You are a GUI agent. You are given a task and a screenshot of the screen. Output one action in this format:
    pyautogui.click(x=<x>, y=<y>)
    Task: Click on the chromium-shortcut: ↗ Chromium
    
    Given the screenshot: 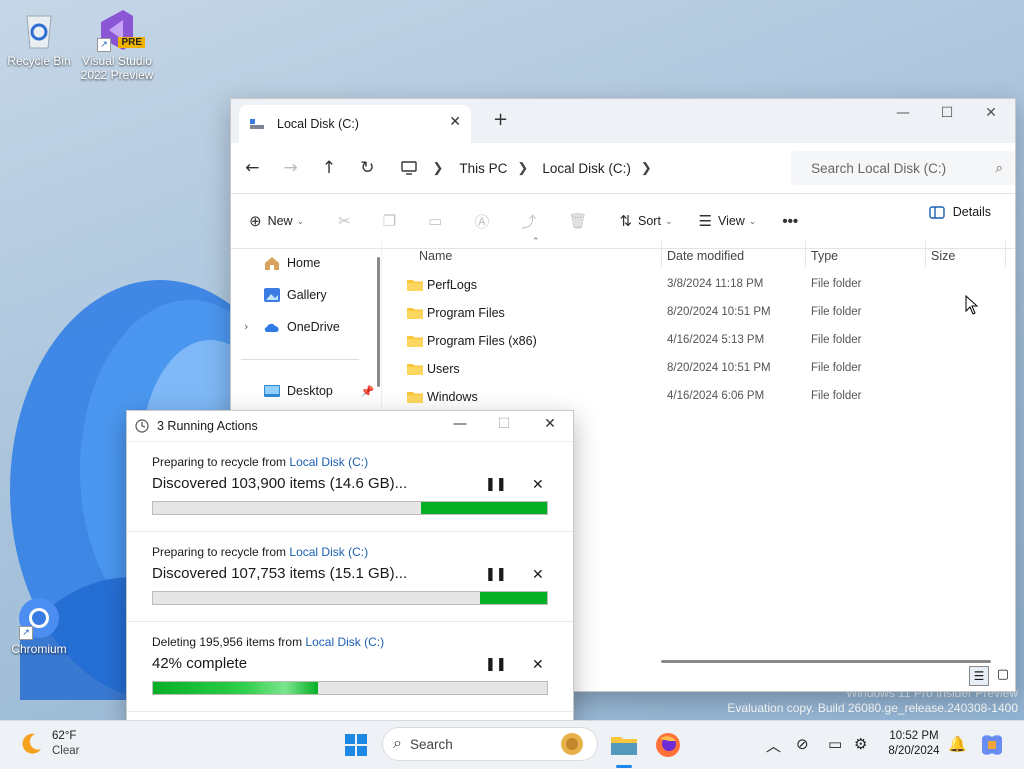 What is the action you would take?
    pyautogui.click(x=39, y=626)
    